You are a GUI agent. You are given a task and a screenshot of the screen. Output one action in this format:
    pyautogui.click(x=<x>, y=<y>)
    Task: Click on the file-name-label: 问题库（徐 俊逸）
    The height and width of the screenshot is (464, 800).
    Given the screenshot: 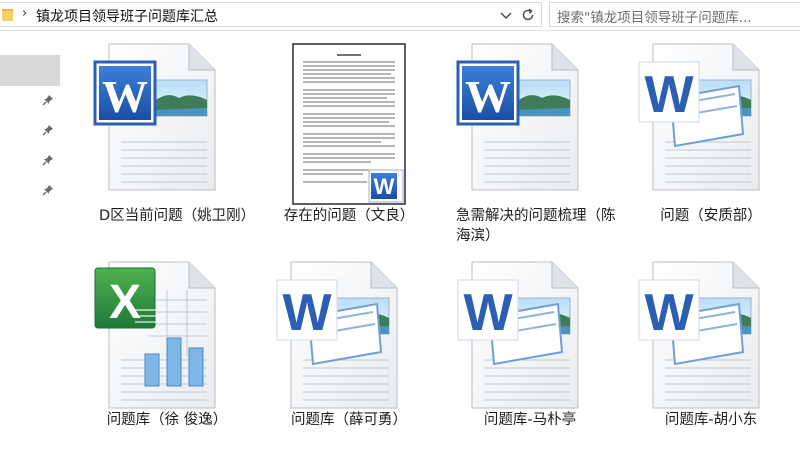 What is the action you would take?
    pyautogui.click(x=167, y=420)
    